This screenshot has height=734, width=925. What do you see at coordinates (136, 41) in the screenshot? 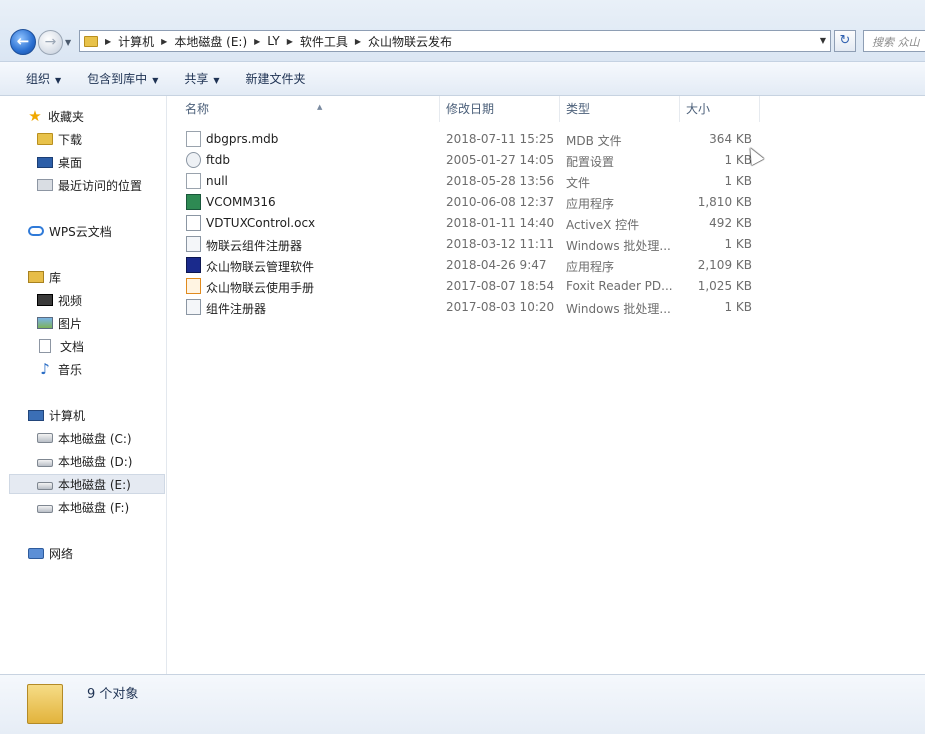
I see `breadcrumb-computer: 计算机` at bounding box center [136, 41].